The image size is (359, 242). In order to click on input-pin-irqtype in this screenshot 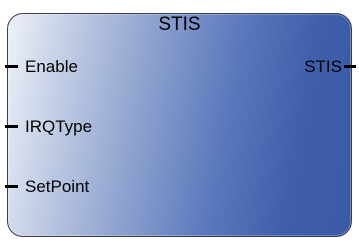, I will do `click(11, 126)`.